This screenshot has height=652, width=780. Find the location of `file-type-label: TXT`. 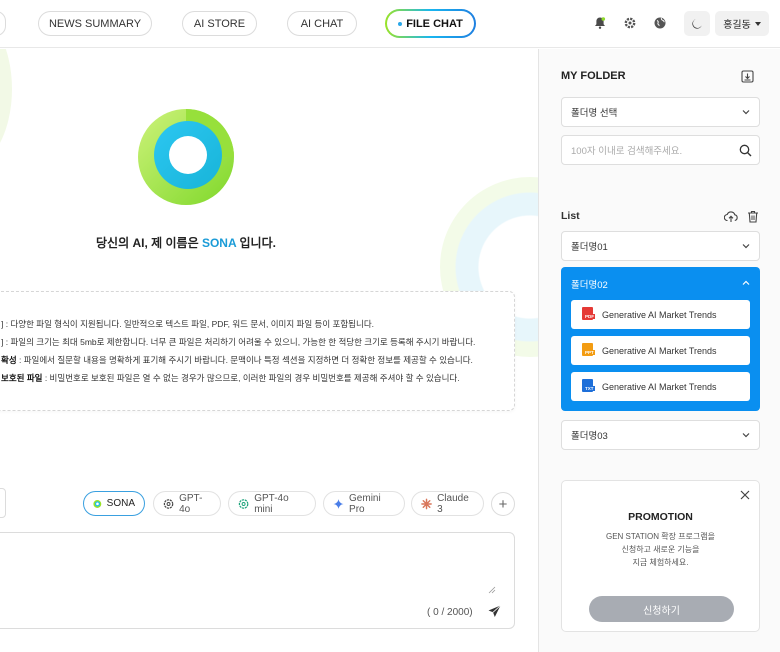

file-type-label: TXT is located at coordinates (589, 388).